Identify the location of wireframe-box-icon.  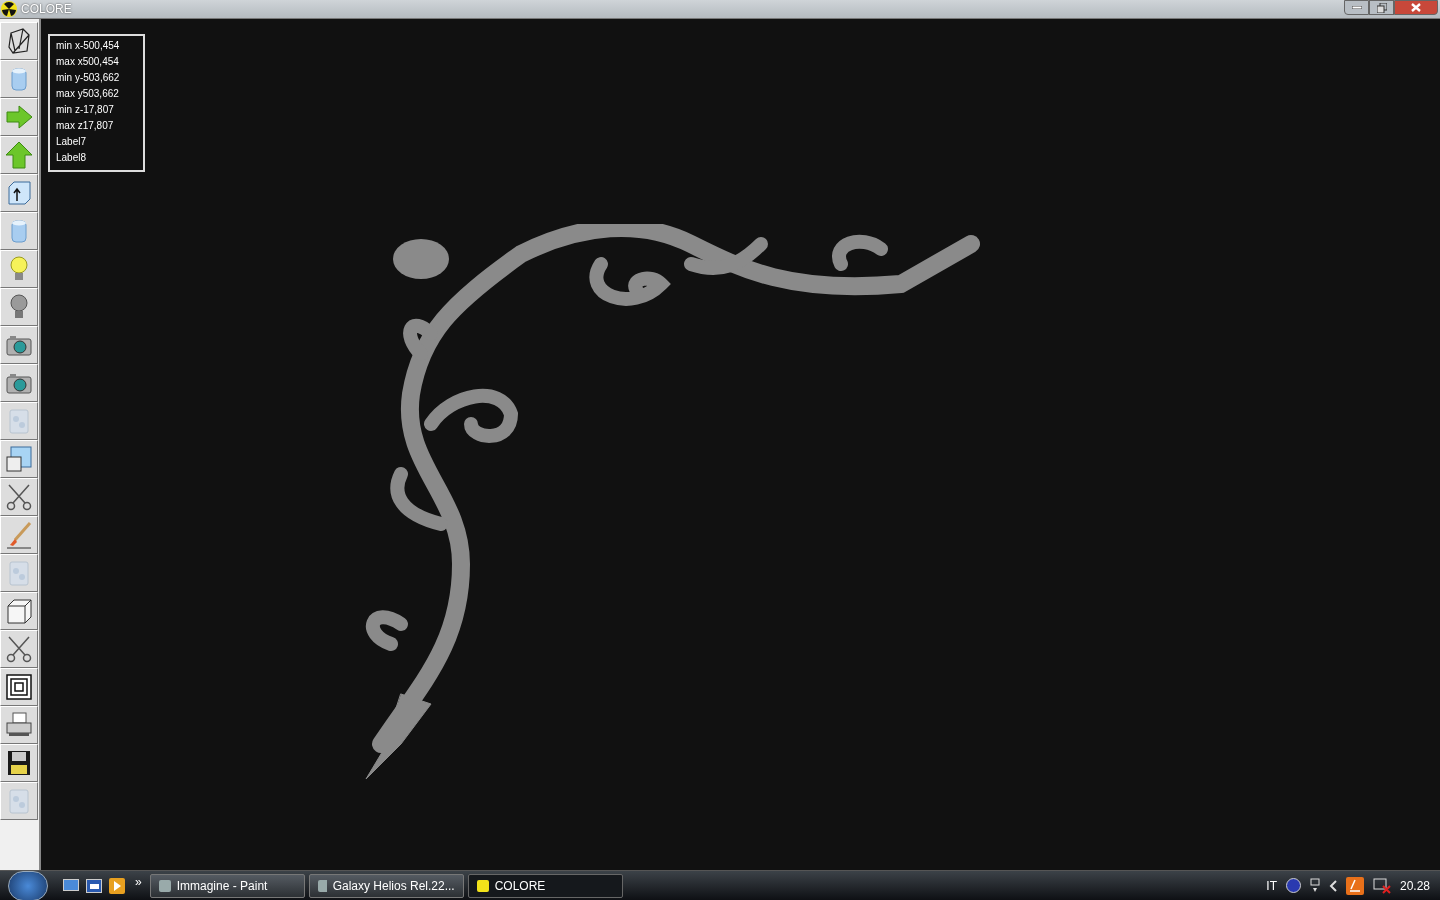
(19, 41).